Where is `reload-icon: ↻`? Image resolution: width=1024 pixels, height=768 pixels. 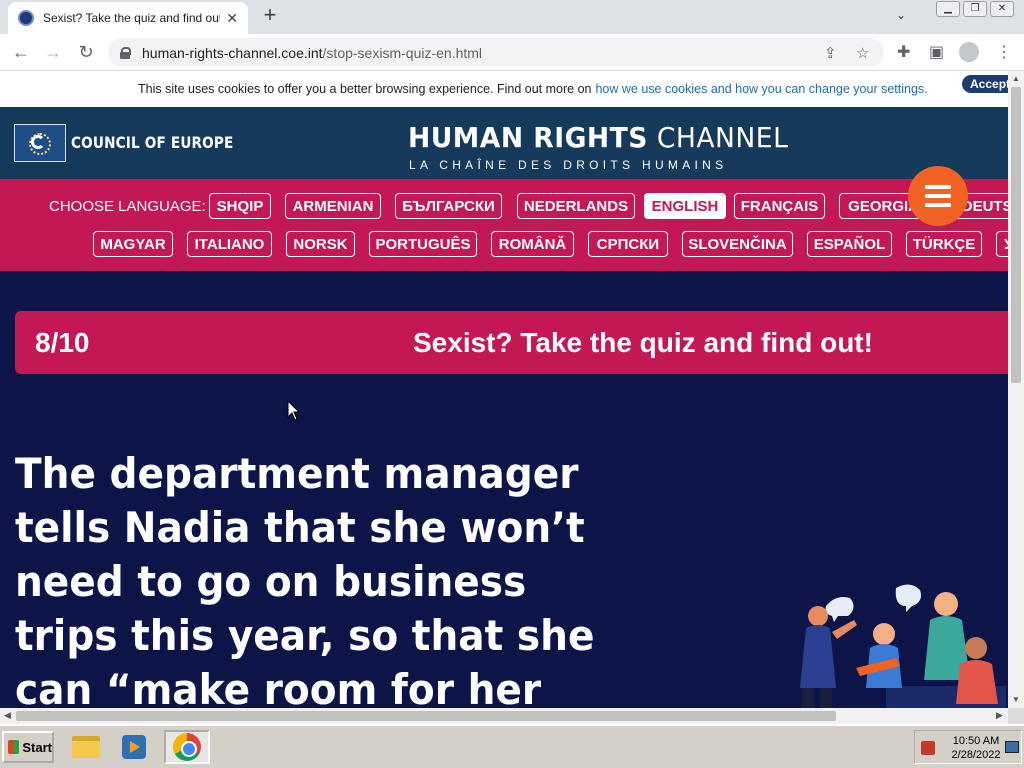 reload-icon: ↻ is located at coordinates (86, 52).